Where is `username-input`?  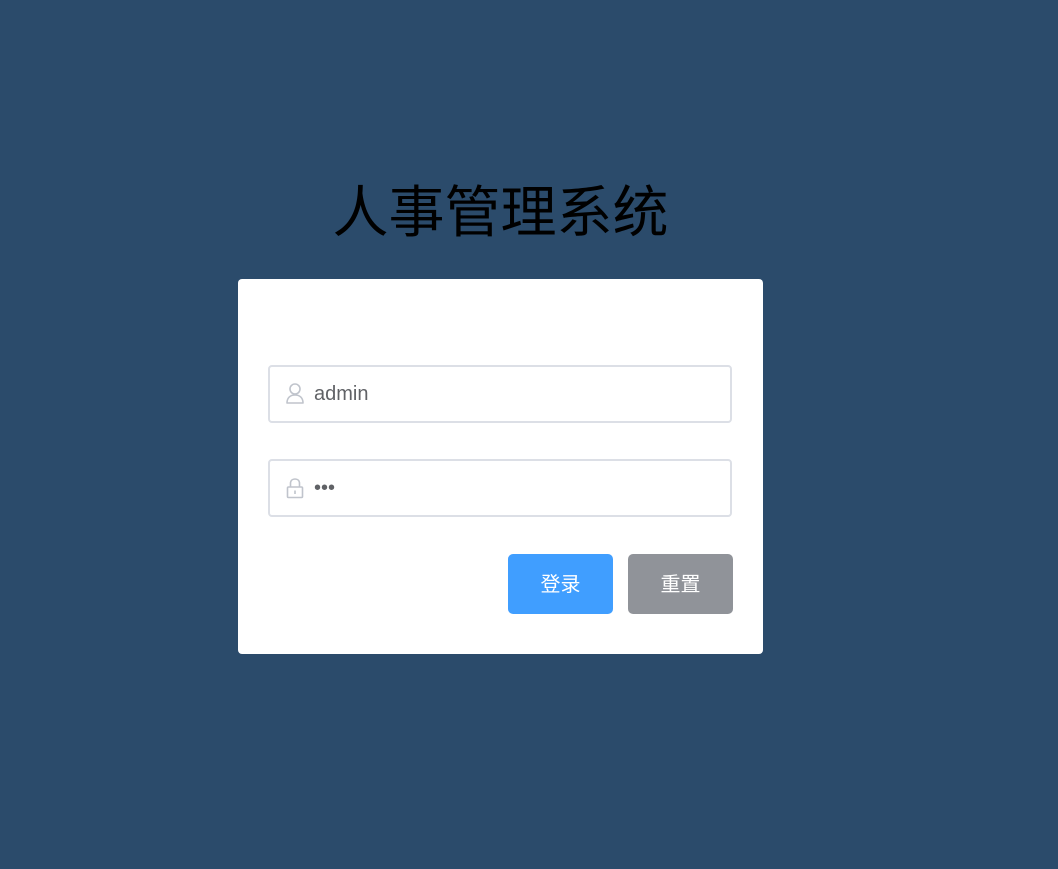
username-input is located at coordinates (516, 394).